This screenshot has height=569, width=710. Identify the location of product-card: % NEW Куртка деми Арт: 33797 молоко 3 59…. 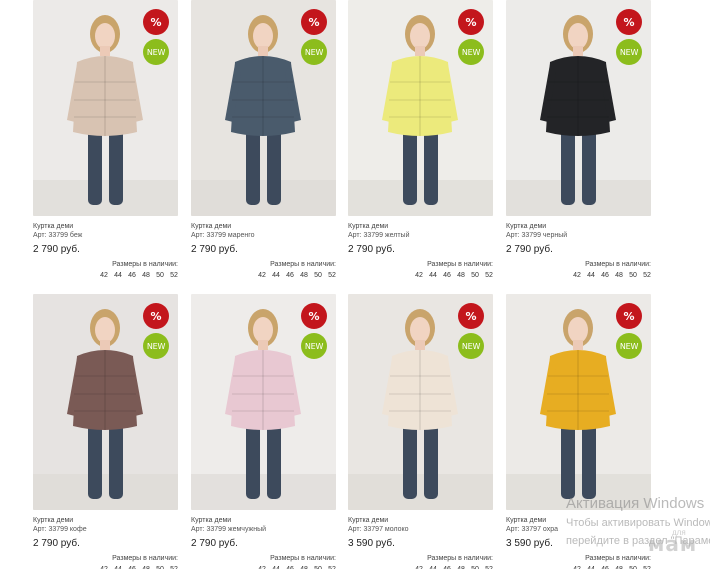
(420, 431).